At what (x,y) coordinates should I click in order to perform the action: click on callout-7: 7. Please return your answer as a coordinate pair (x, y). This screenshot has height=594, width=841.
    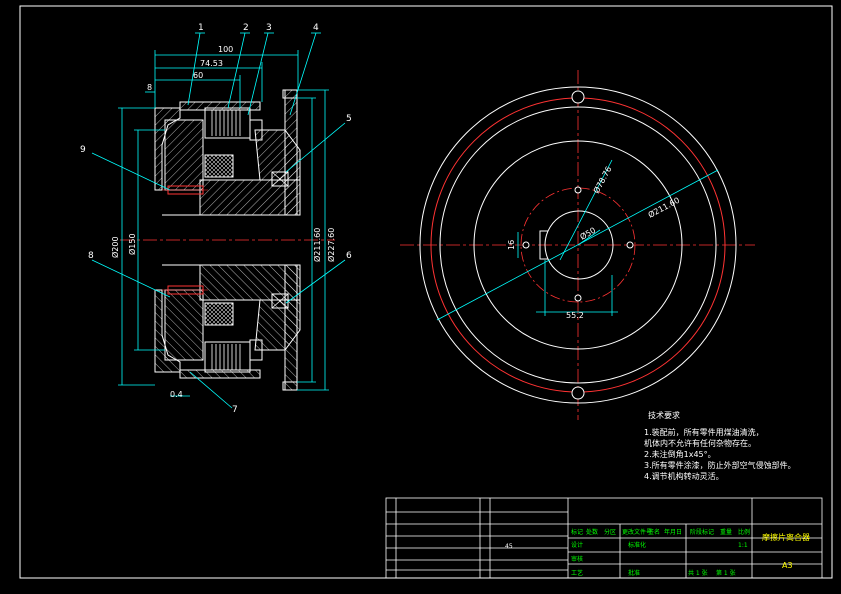
    Looking at the image, I should click on (235, 410).